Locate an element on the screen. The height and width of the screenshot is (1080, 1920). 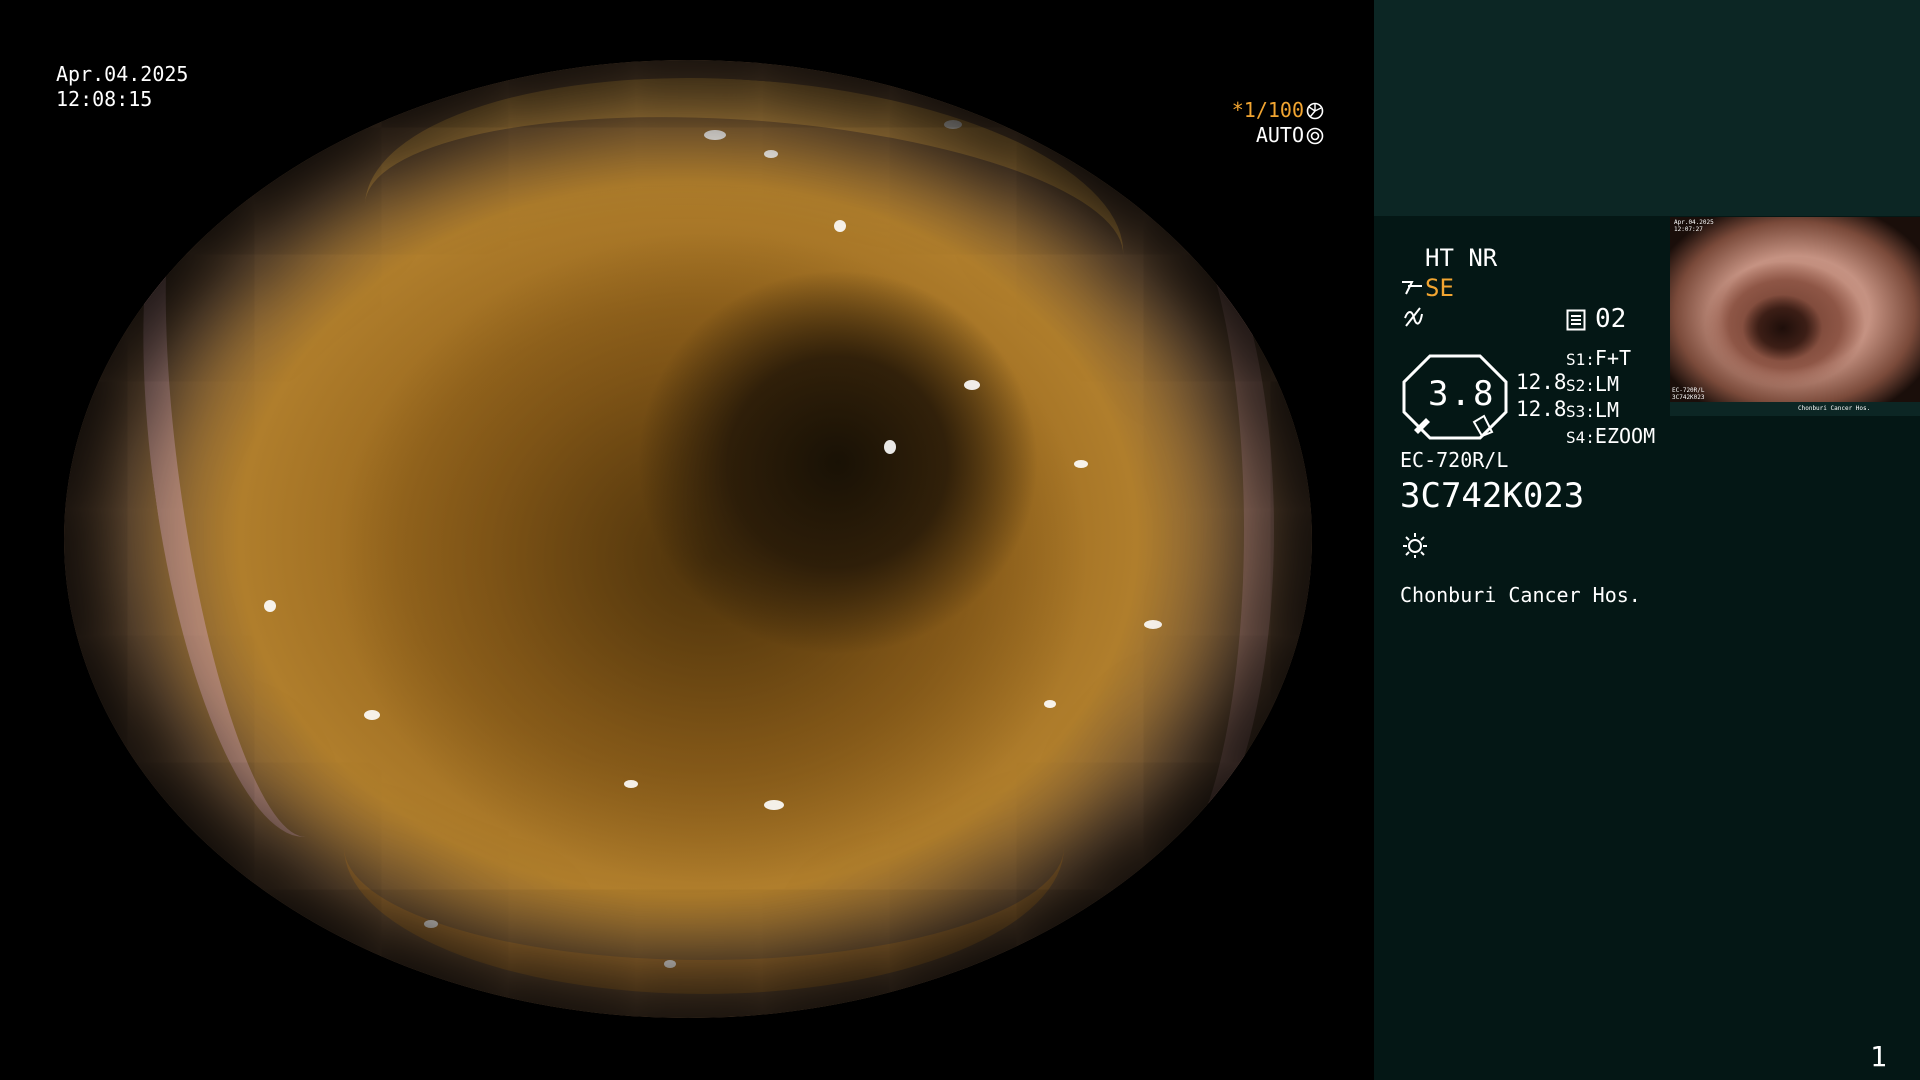
thumb-serial: 3C742K023 is located at coordinates (1688, 397).